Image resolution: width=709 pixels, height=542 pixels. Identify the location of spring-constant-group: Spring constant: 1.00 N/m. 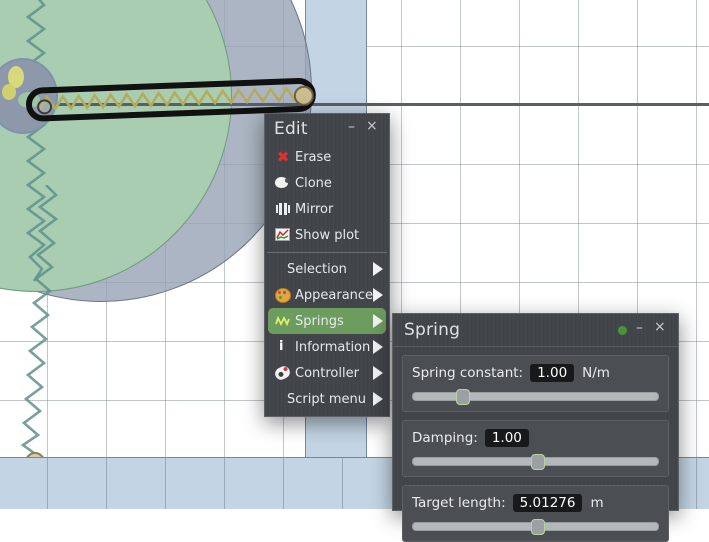
(535, 383).